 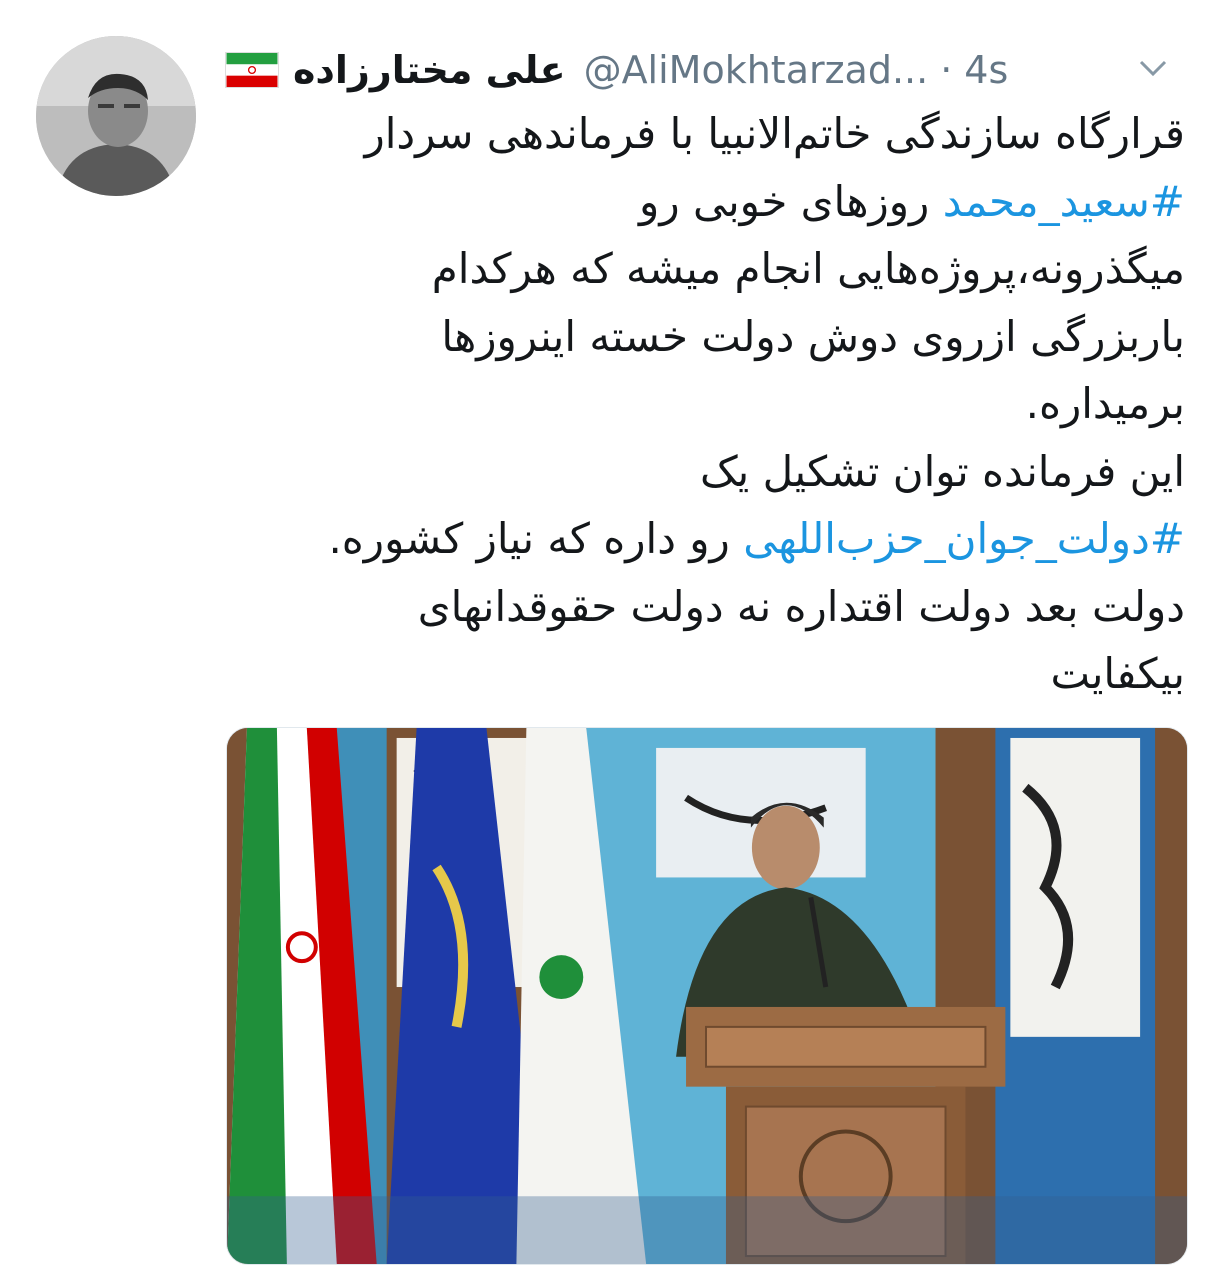 What do you see at coordinates (1064, 201) in the screenshot?
I see `hashtag-link: #سعید_محمد` at bounding box center [1064, 201].